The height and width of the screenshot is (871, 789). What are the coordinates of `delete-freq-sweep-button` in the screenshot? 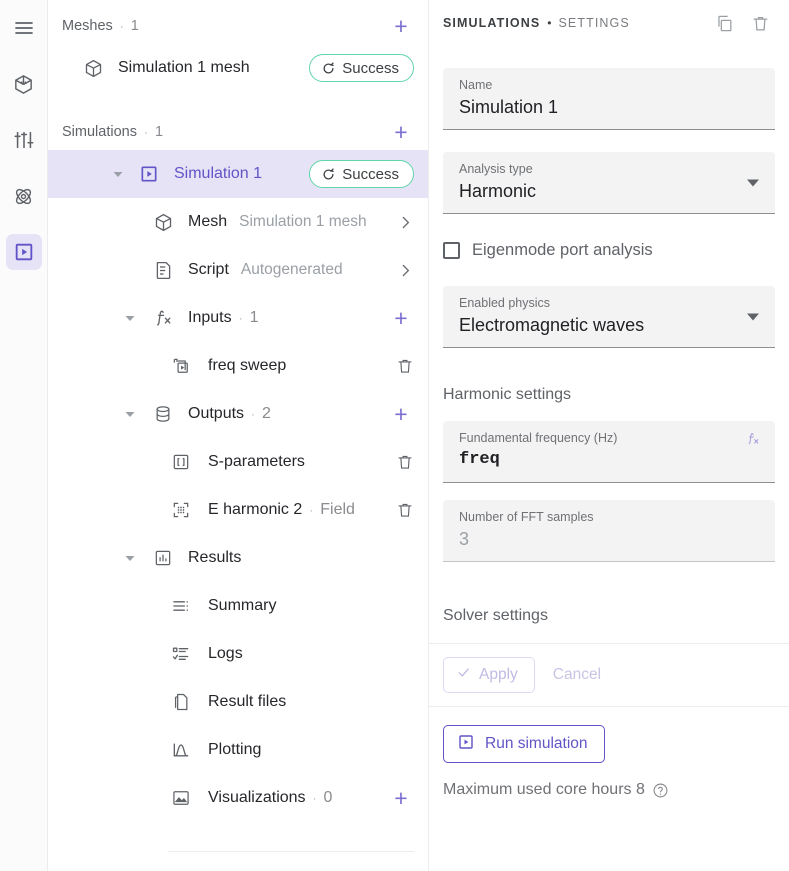 It's located at (405, 366).